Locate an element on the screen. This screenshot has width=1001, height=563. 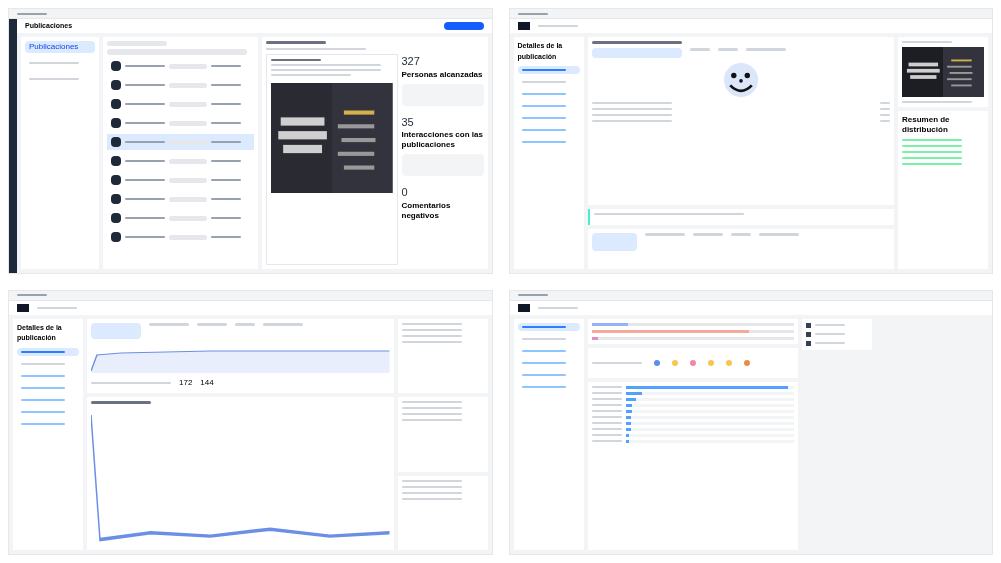
stat-label: Interacciones con las publicaciones is located at coordinates (442, 140).